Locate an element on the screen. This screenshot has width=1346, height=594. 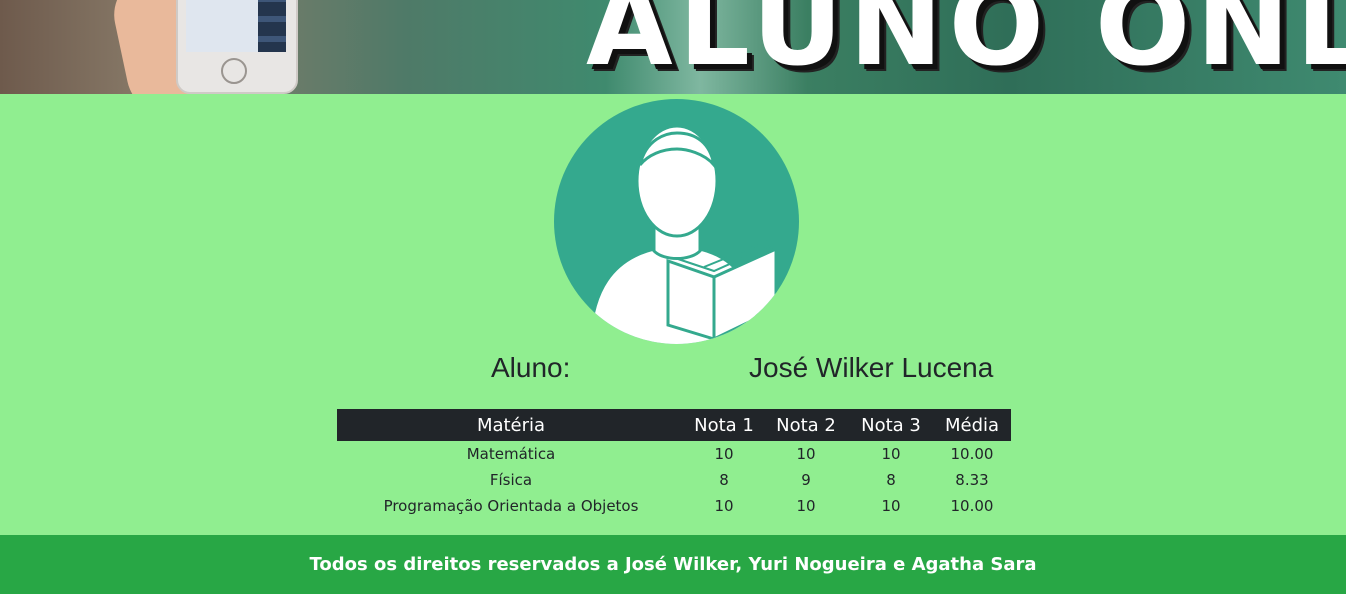
table-header-row: Matéria Nota 1 Nota 2 Nota 3 Média is located at coordinates (674, 425).